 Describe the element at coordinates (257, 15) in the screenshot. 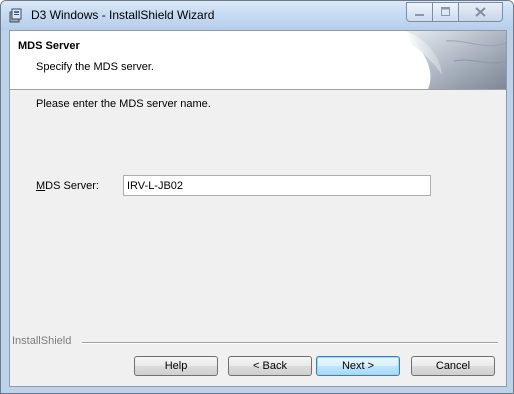

I see `title-bar: D3 Windows - InstallShield Wizard` at that location.